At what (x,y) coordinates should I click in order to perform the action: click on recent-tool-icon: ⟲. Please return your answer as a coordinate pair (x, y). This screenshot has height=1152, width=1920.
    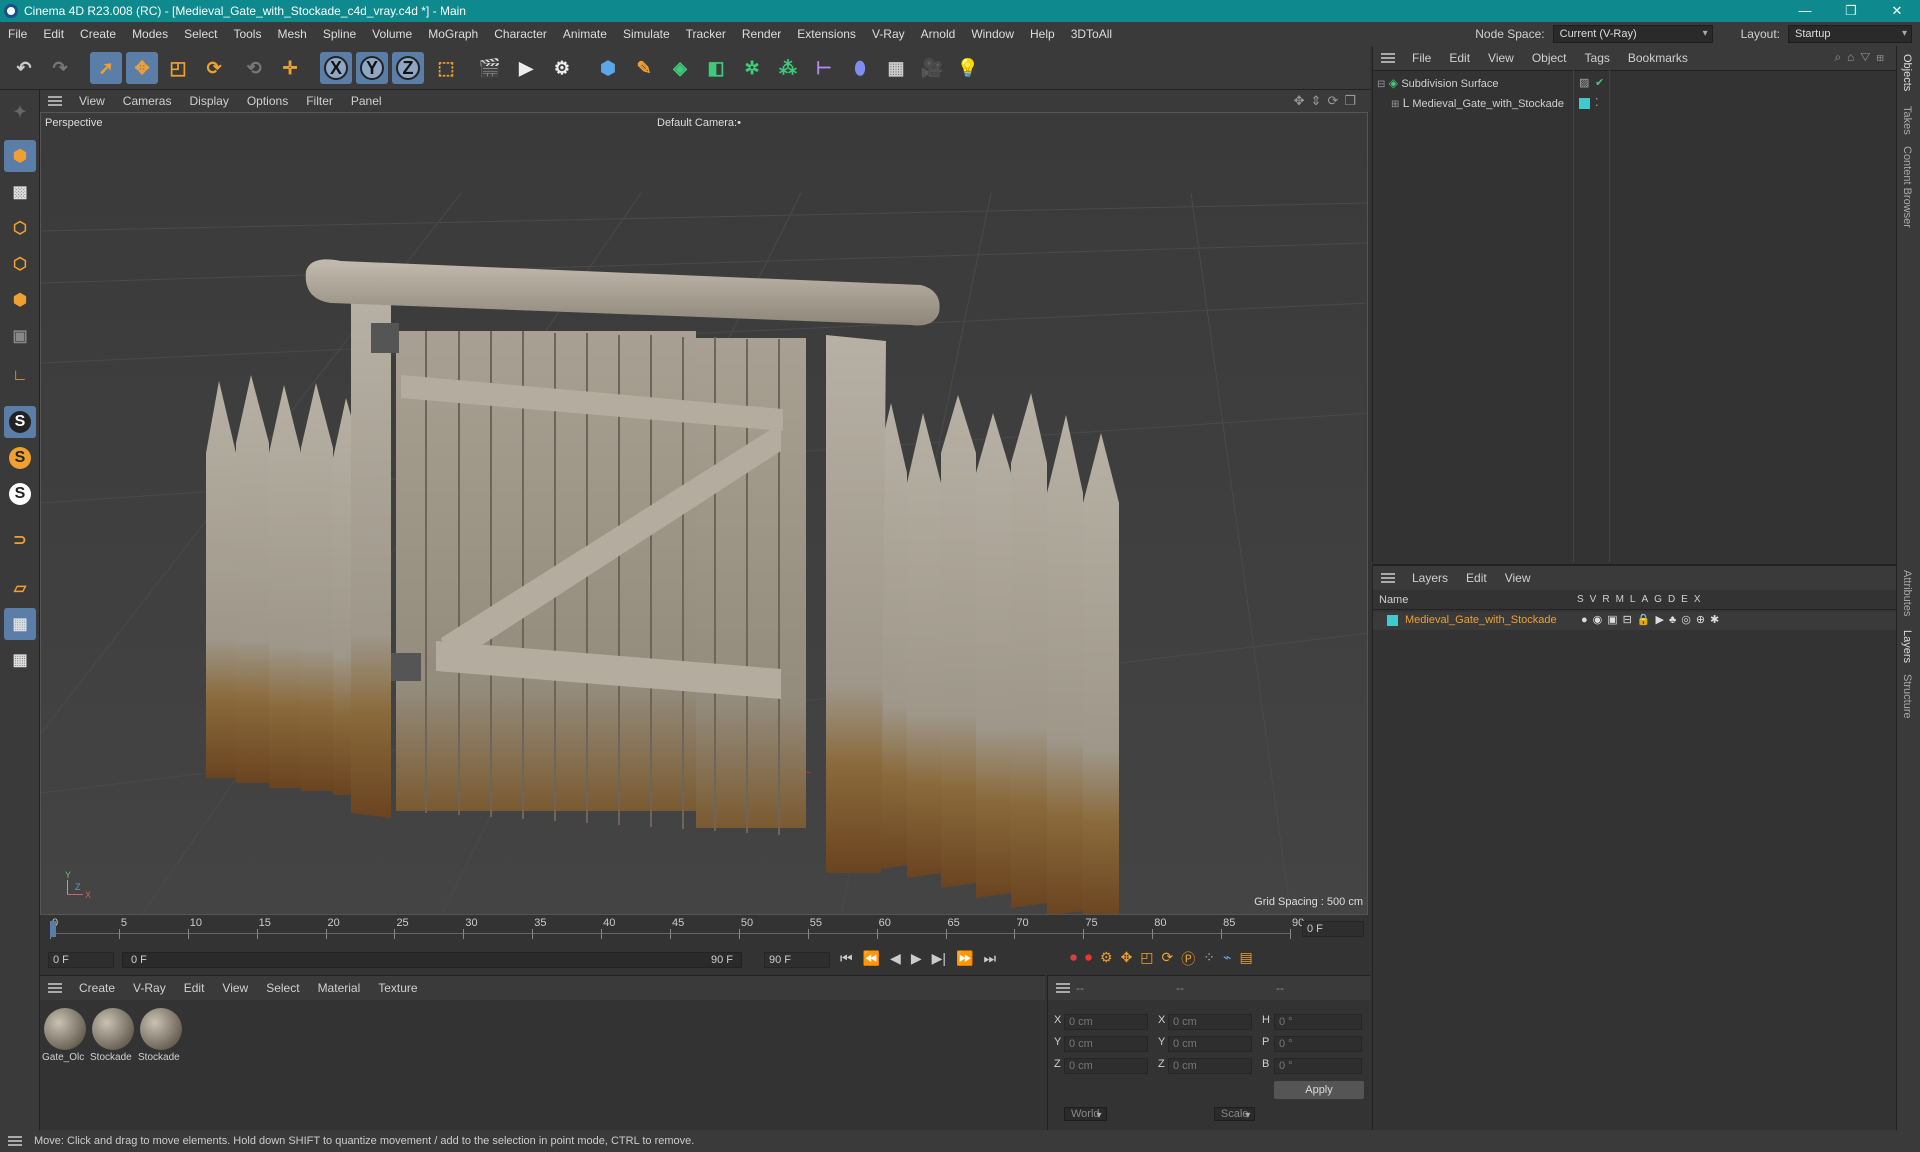
    Looking at the image, I should click on (254, 68).